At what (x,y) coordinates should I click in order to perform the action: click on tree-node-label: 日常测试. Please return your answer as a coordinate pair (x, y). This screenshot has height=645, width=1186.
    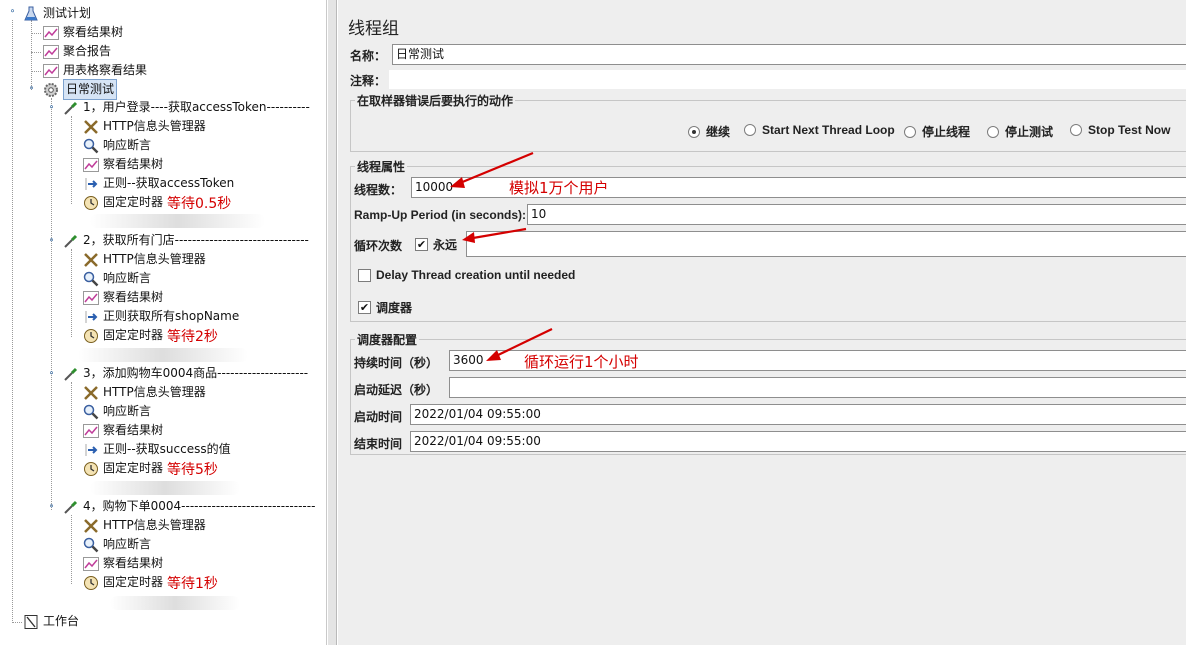
    Looking at the image, I should click on (90, 89).